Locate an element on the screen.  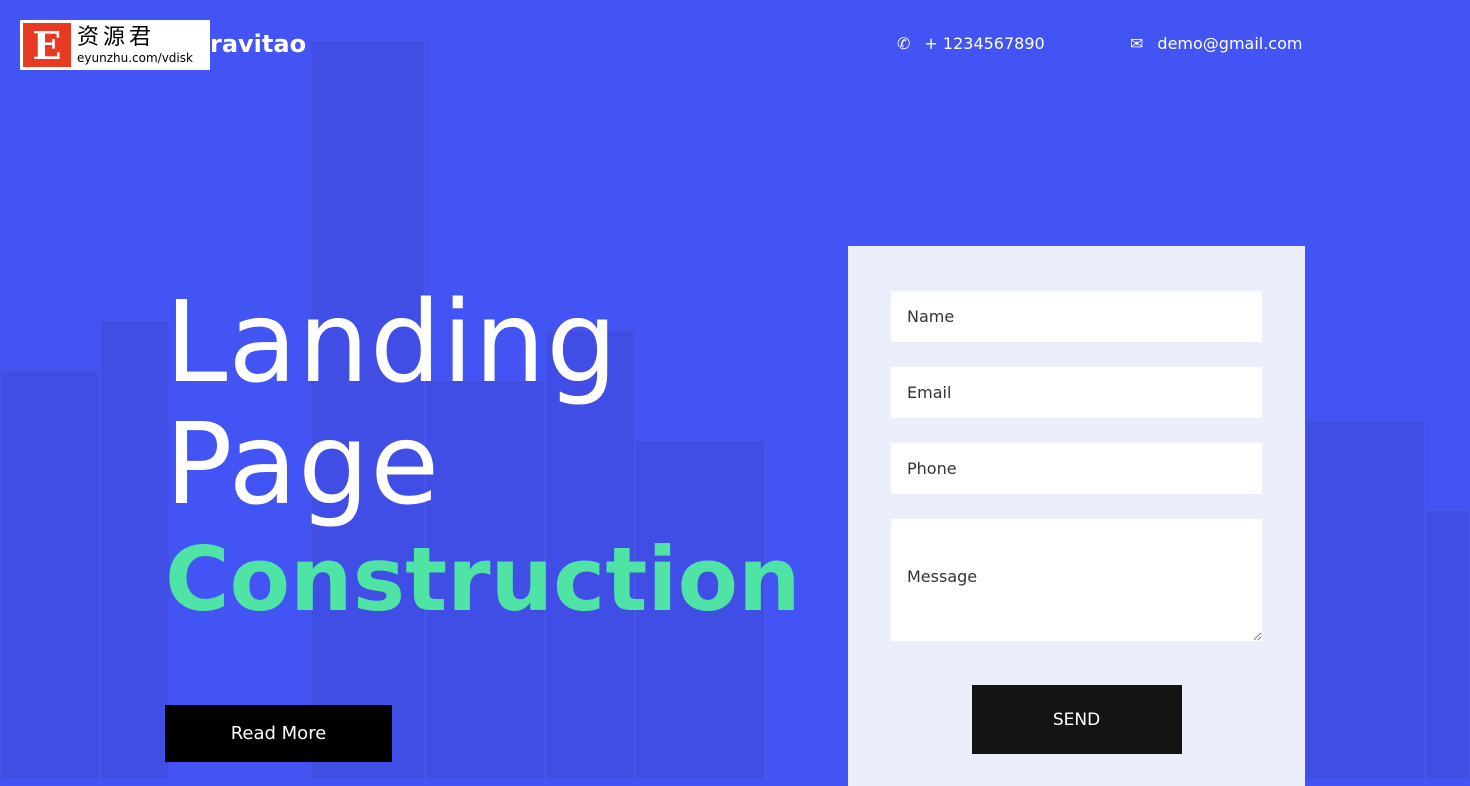
hero-title-line1: Landing is located at coordinates (392, 343).